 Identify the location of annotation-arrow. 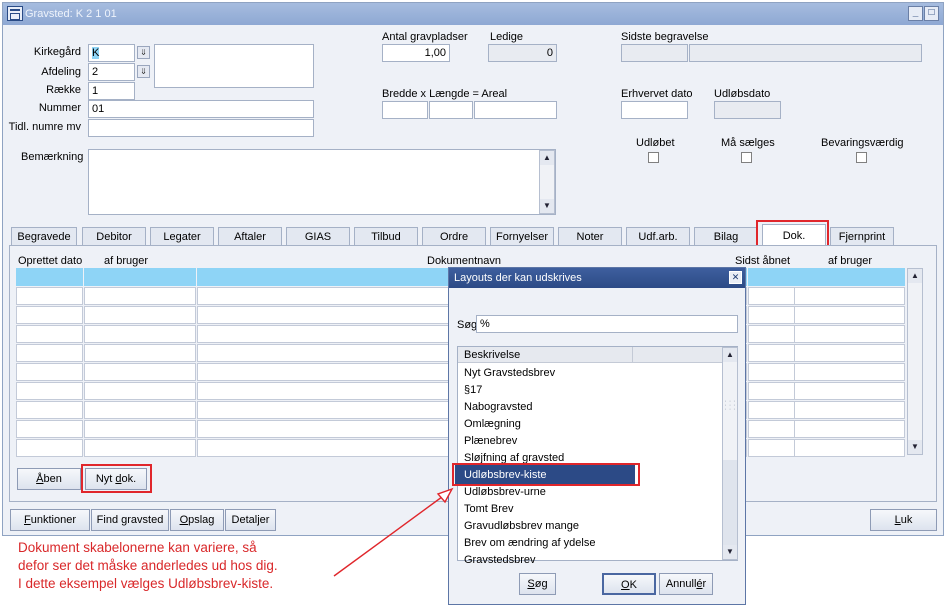
(393, 532).